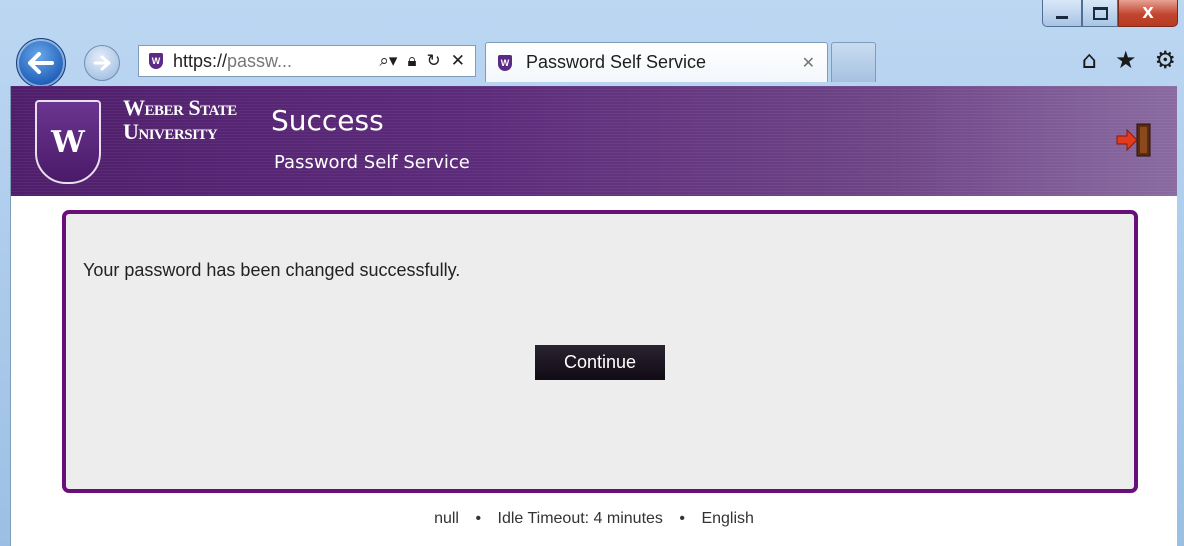 This screenshot has height=546, width=1184. I want to click on page-footer: null • Idle Timeout: 4 minutes • English, so click(594, 519).